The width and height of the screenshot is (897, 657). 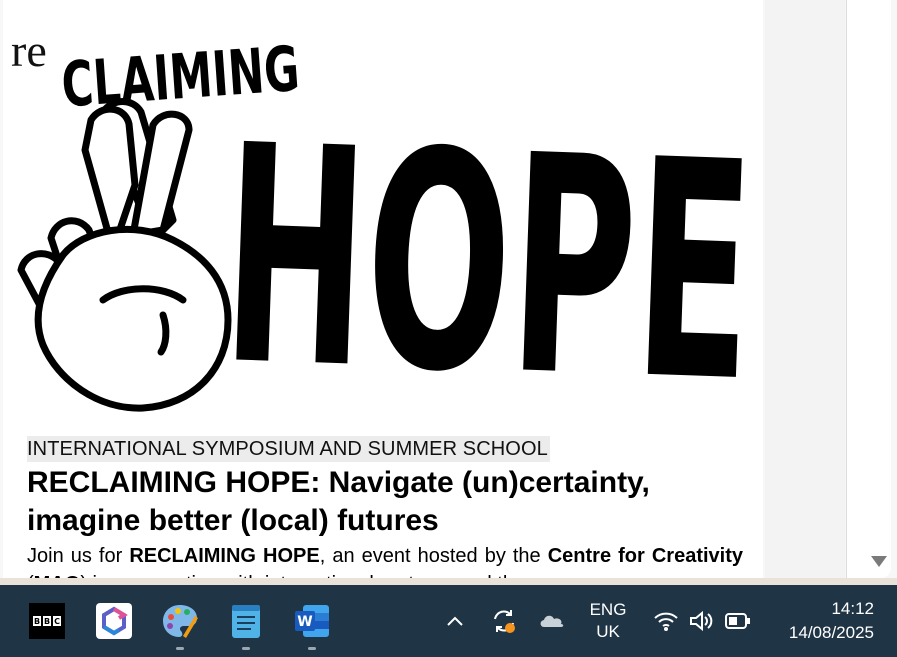 What do you see at coordinates (448, 581) in the screenshot?
I see `viewport-bottom-edge` at bounding box center [448, 581].